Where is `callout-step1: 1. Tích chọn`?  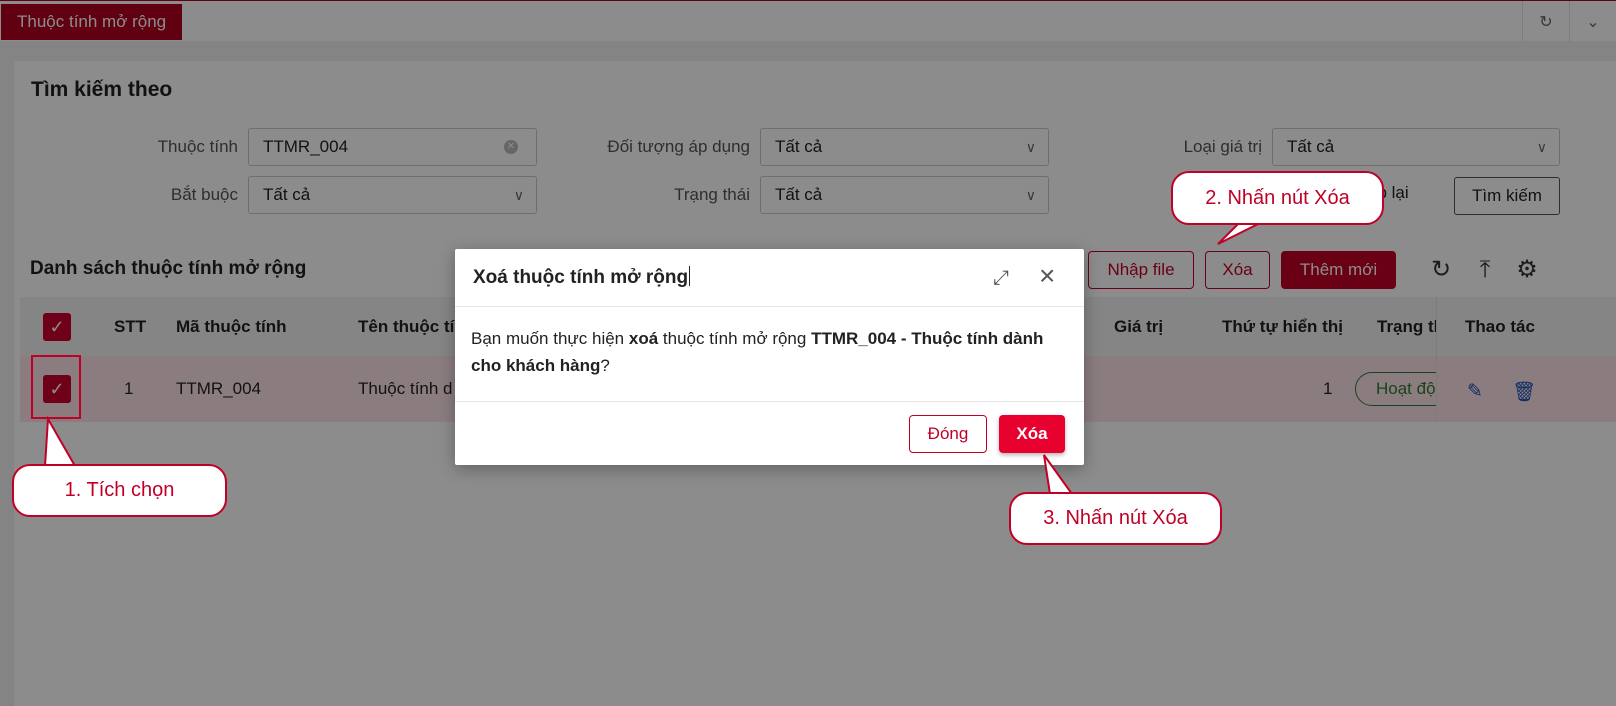 callout-step1: 1. Tích chọn is located at coordinates (119, 490).